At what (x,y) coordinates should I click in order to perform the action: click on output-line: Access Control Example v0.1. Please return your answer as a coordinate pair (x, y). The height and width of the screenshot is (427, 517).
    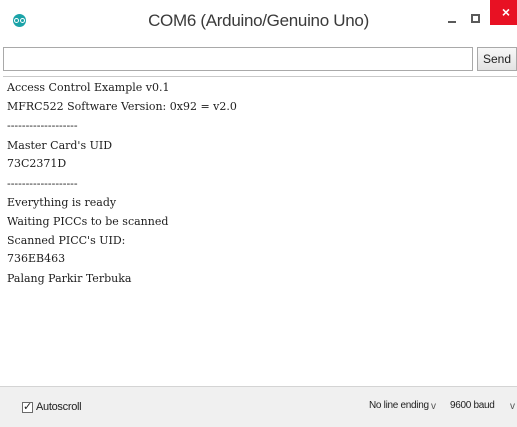
    Looking at the image, I should click on (88, 87).